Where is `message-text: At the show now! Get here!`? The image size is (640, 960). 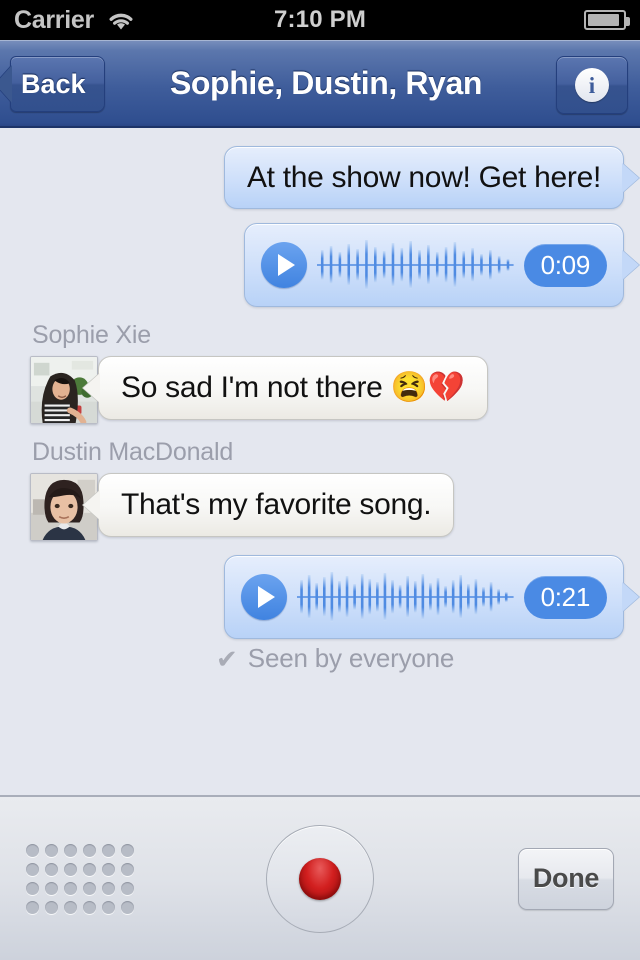
message-text: At the show now! Get here! is located at coordinates (423, 177).